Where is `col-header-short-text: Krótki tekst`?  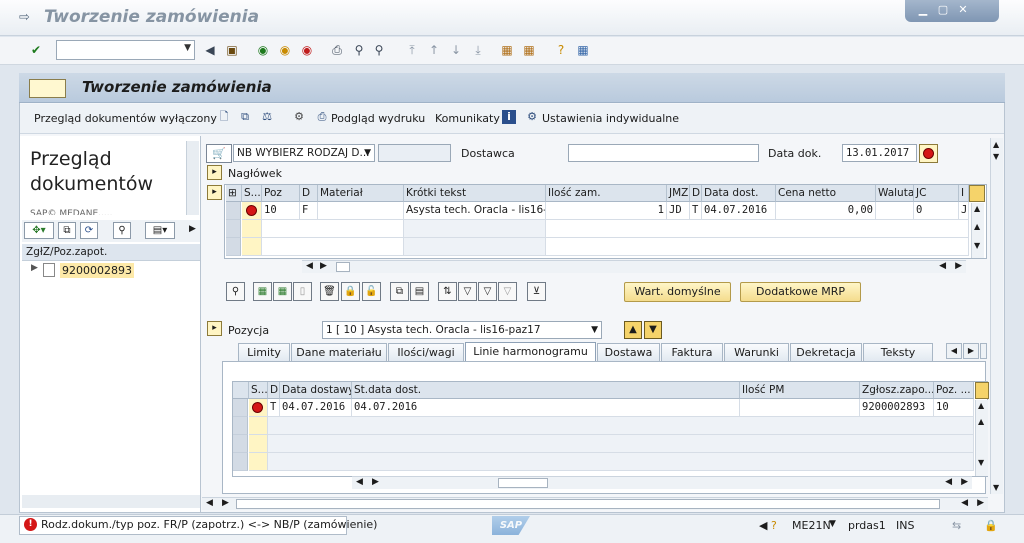
col-header-short-text: Krótki tekst is located at coordinates (475, 193).